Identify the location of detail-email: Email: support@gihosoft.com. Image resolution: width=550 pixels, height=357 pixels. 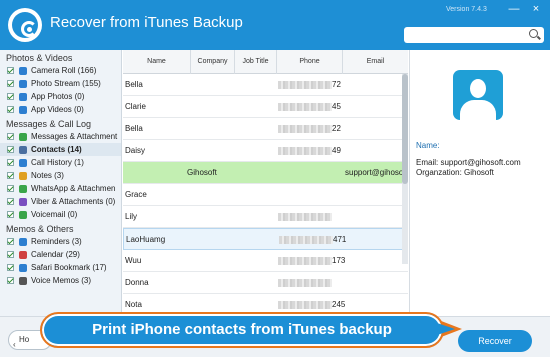
(468, 162).